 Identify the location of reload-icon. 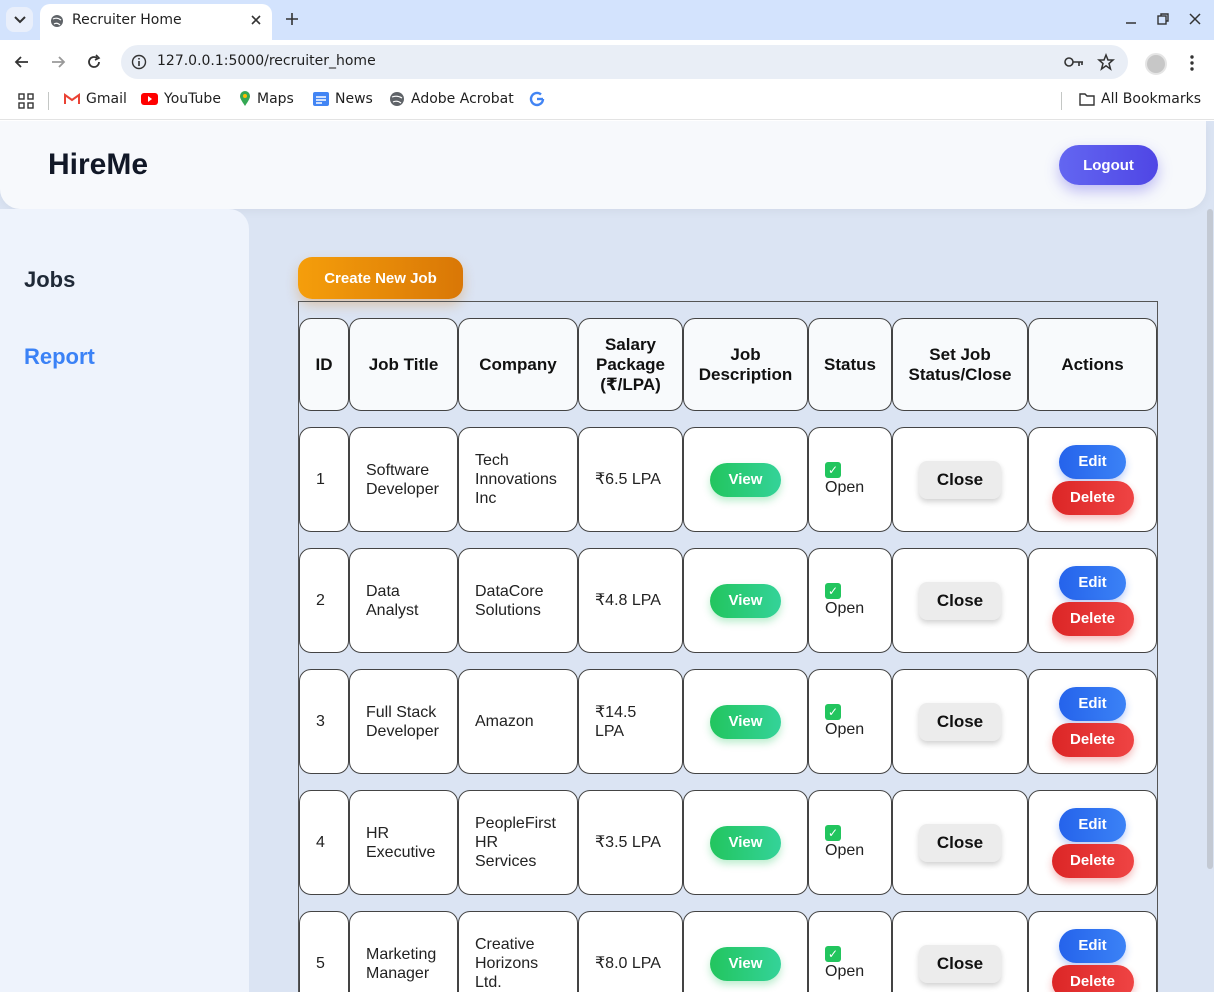
(94, 62).